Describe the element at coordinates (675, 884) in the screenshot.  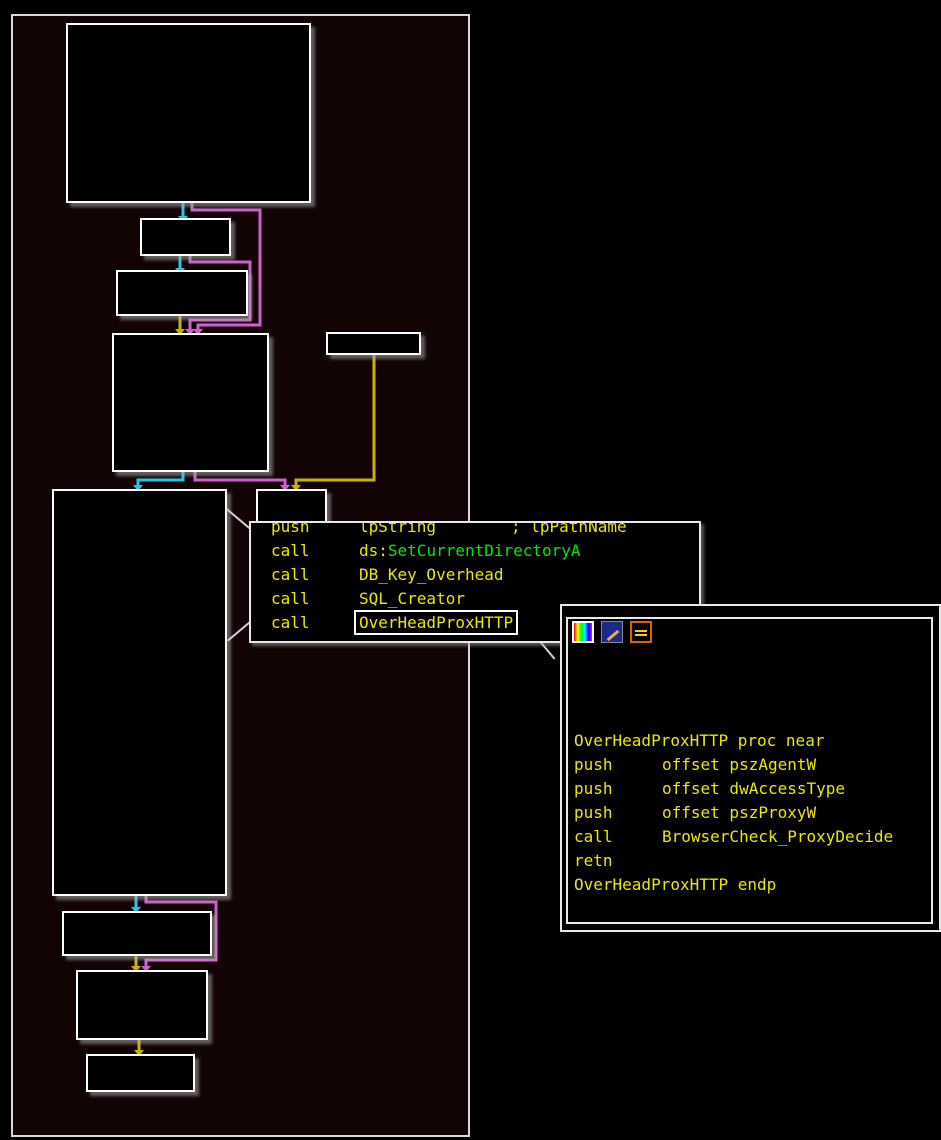
I see `proc-footer: OverHeadProxHTTP endp` at that location.